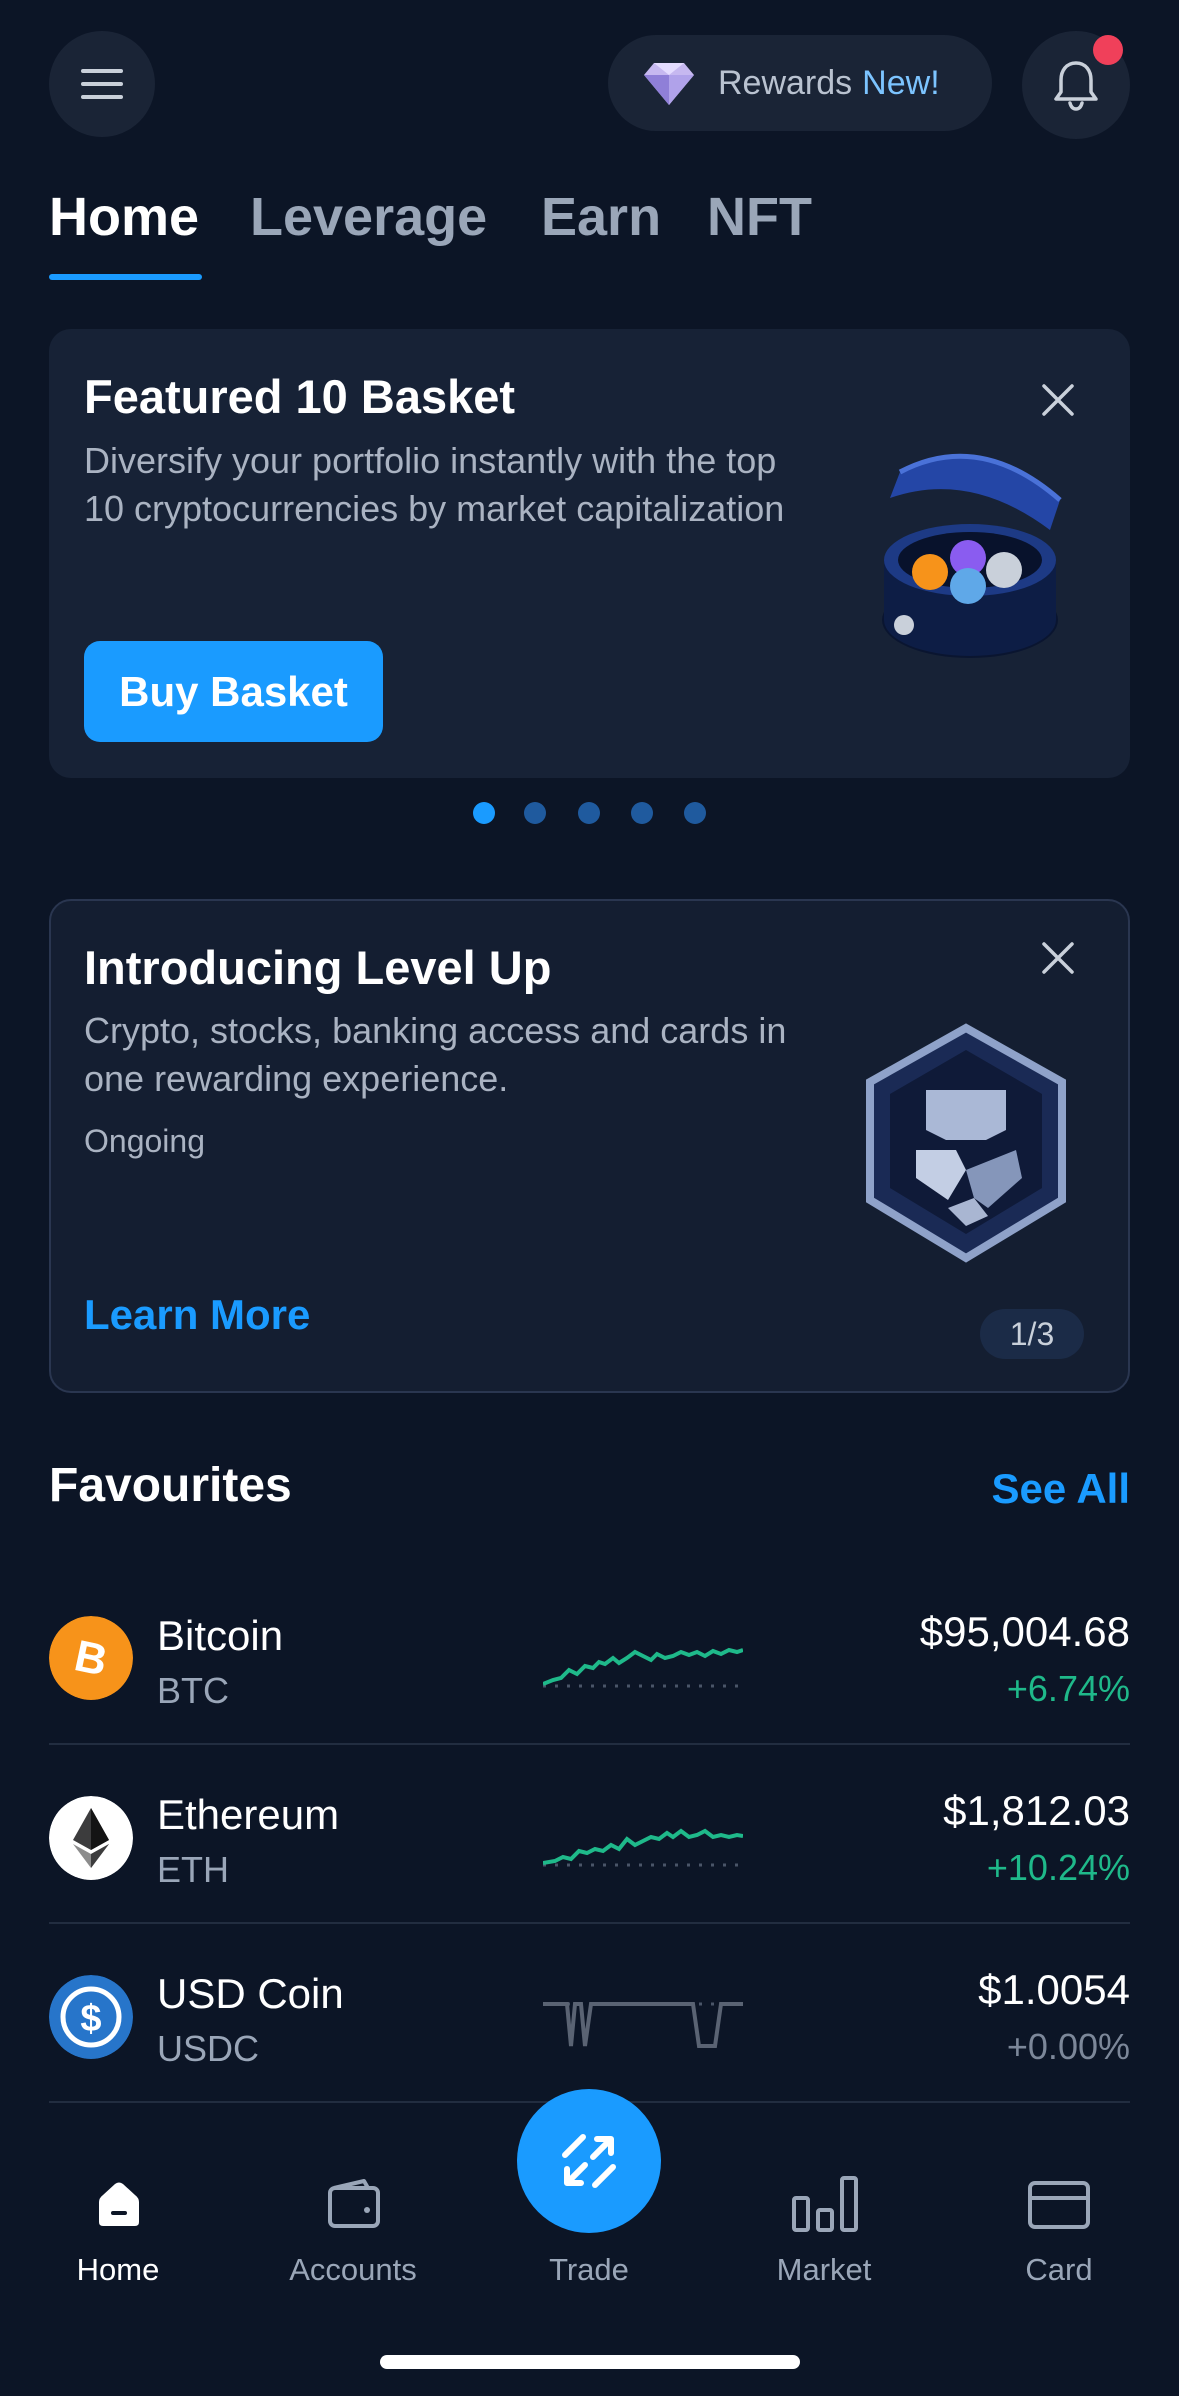  Describe the element at coordinates (102, 84) in the screenshot. I see `menu-button` at that location.